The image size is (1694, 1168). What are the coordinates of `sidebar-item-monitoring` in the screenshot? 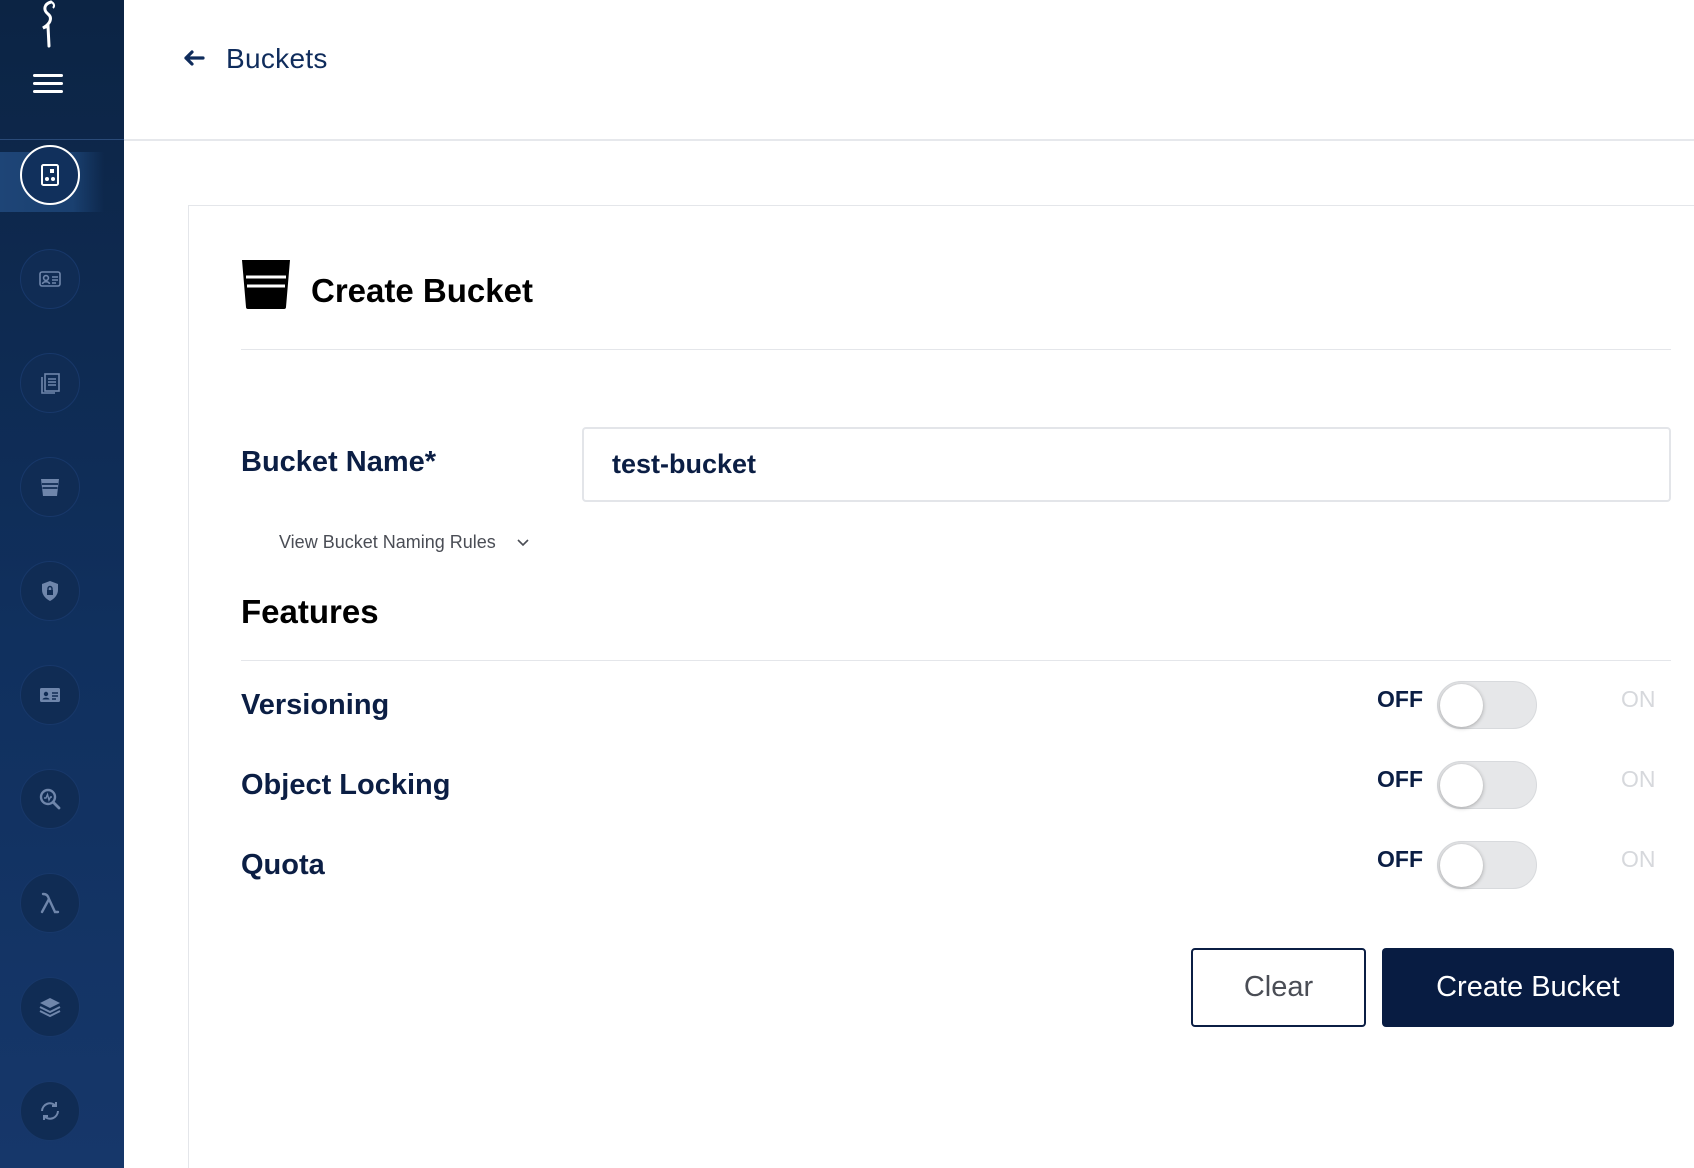 It's located at (50, 799).